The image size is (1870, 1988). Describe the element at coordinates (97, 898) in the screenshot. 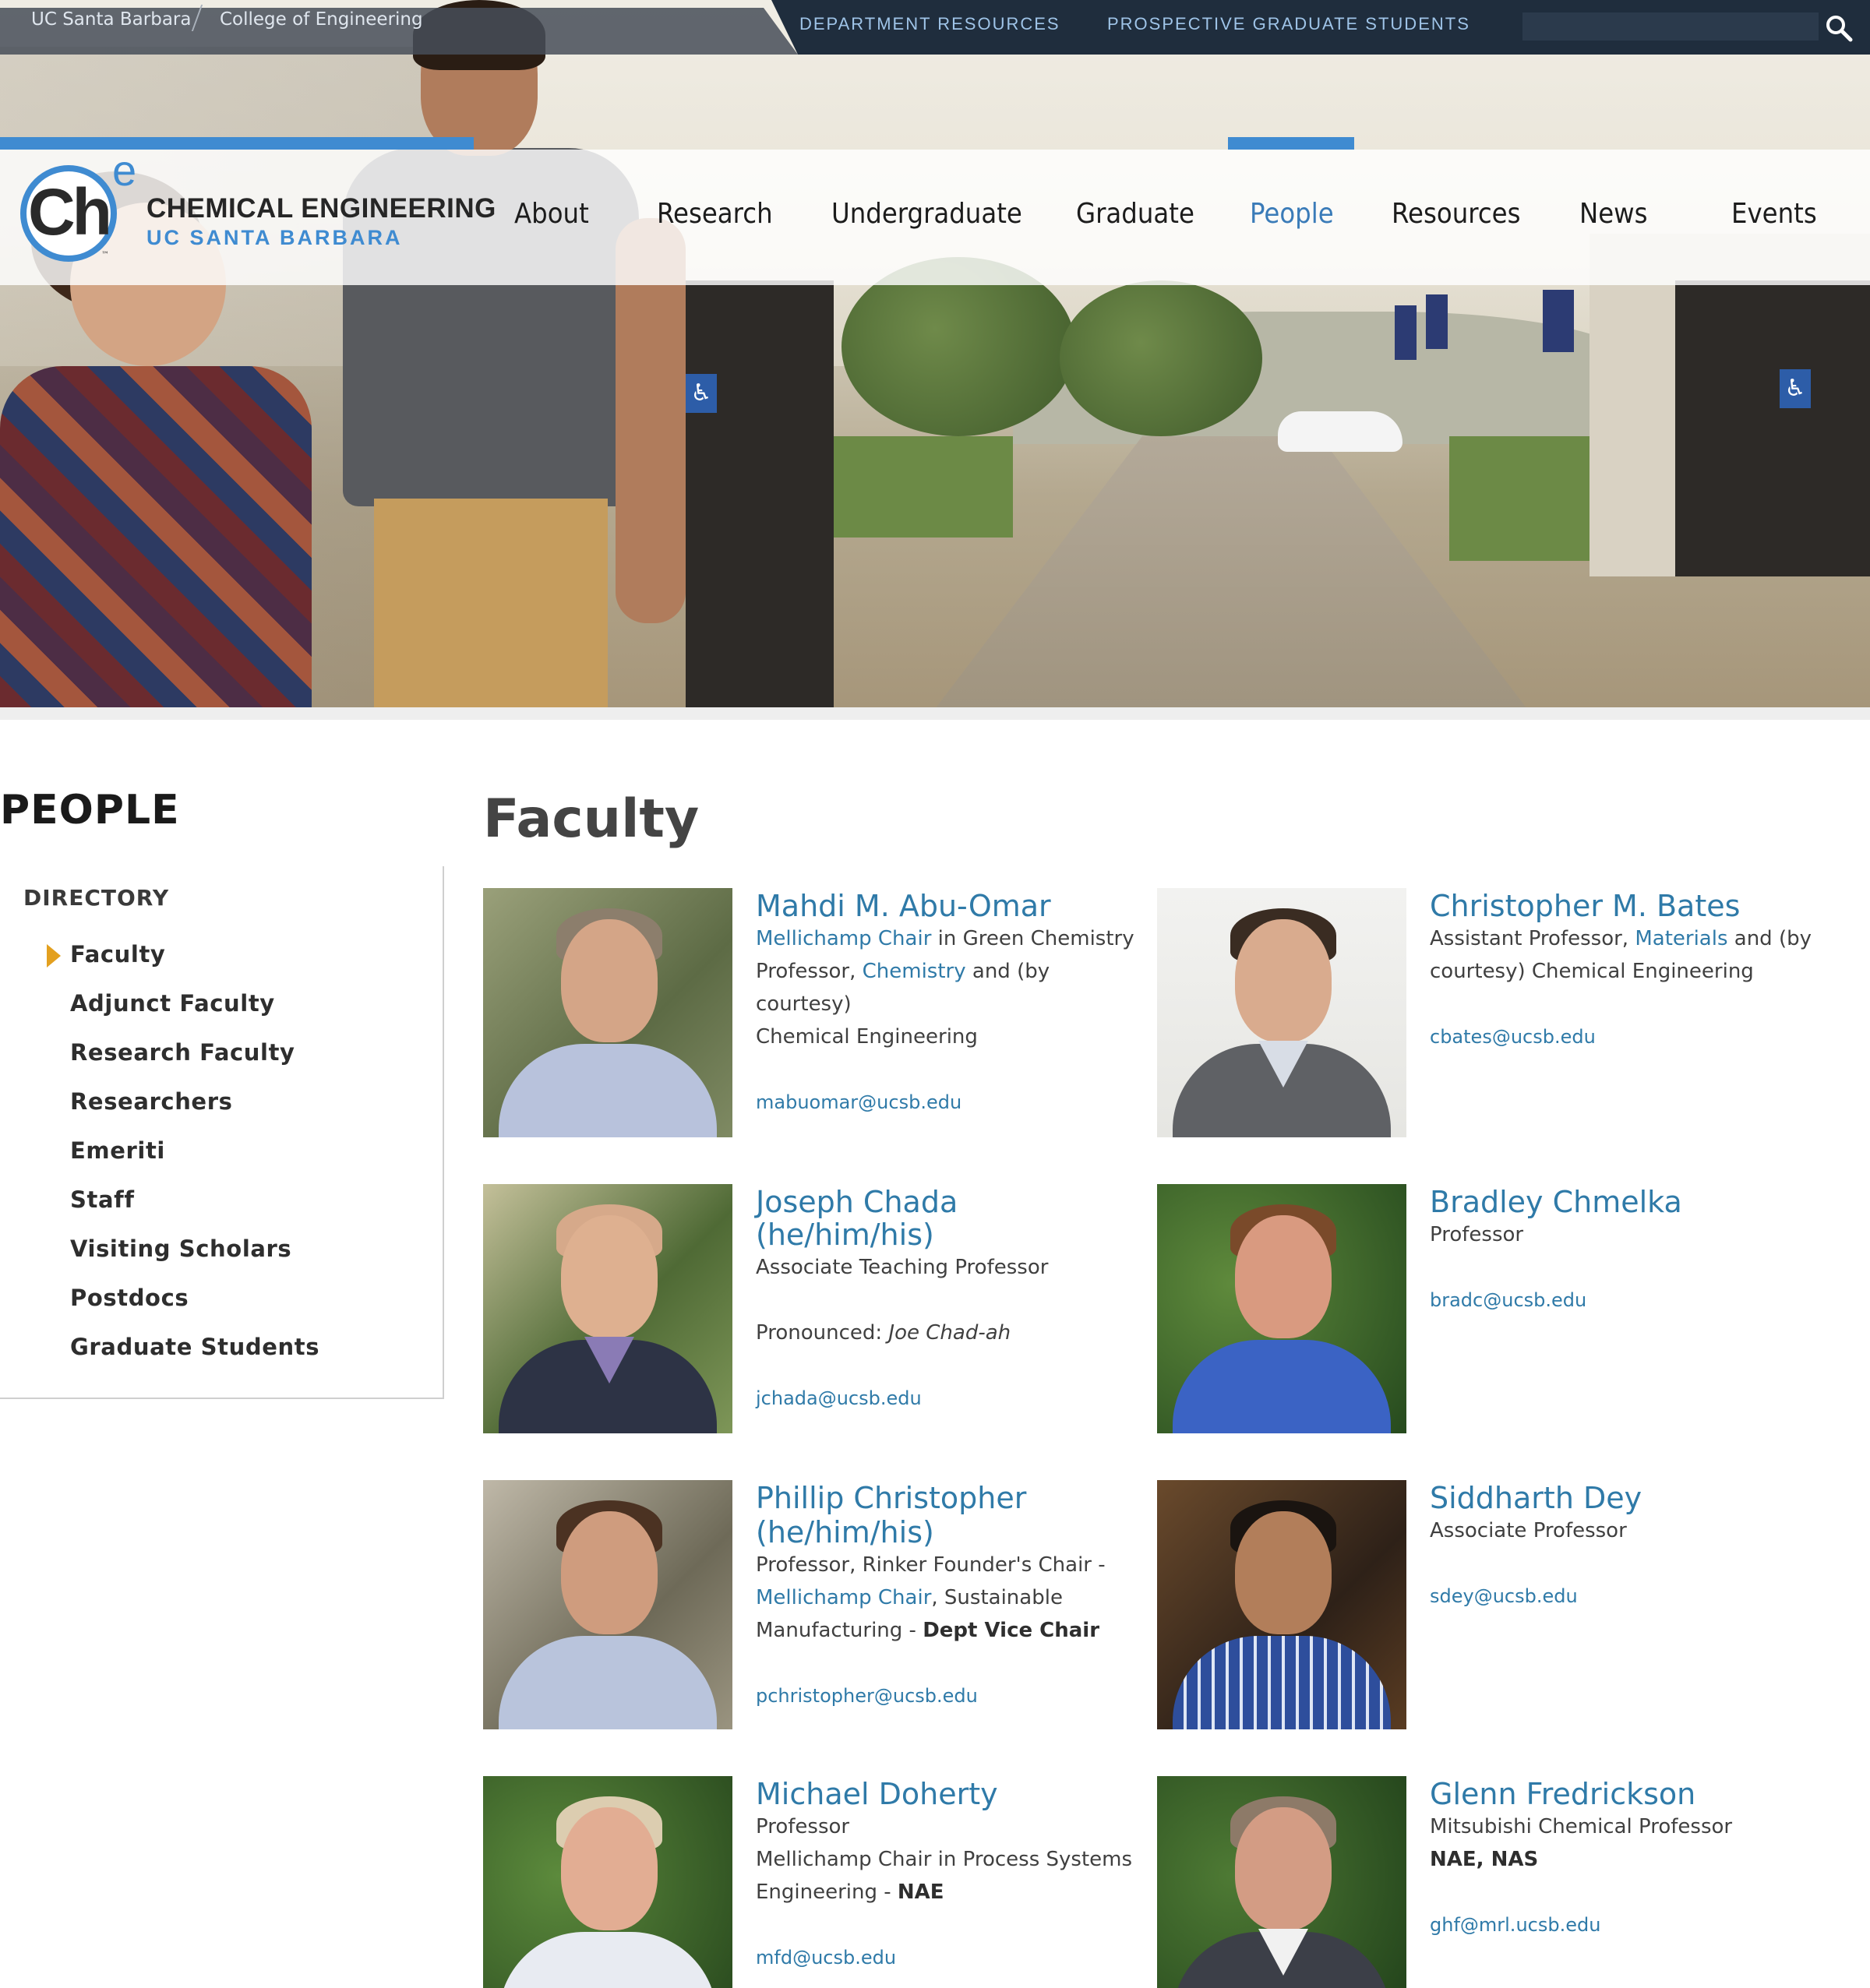

I see `directory-heading: DIRECTORY` at that location.